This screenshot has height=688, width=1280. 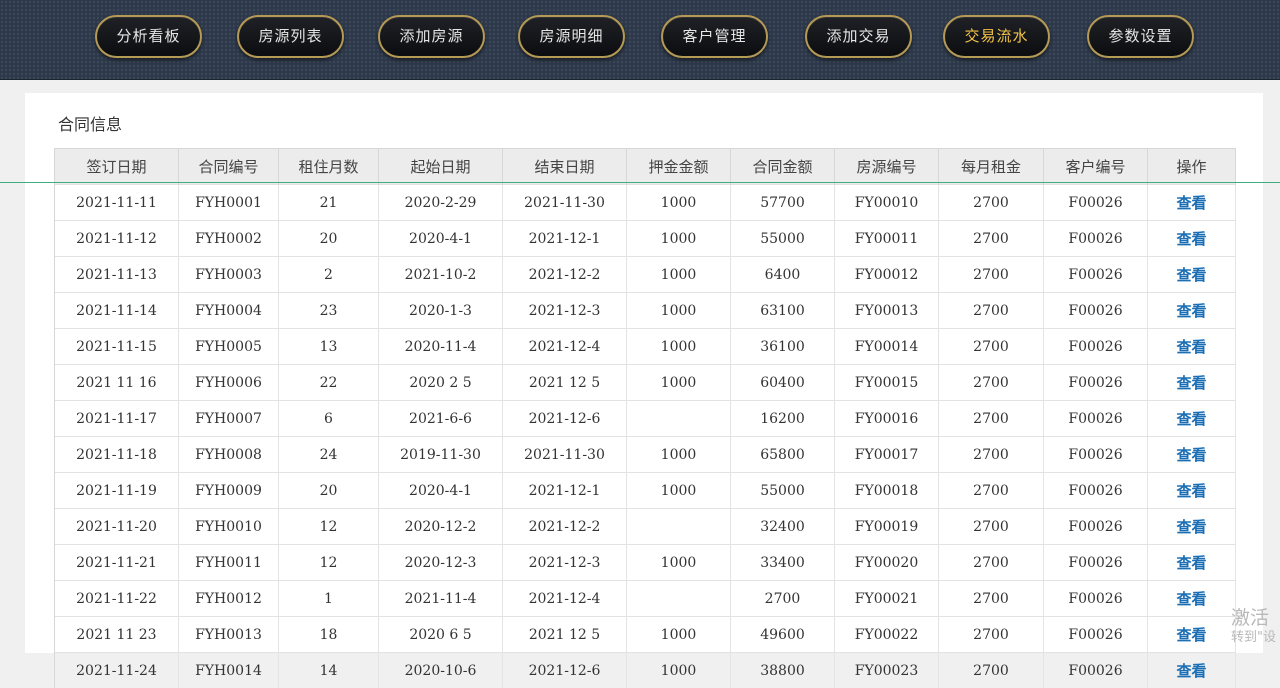 I want to click on cell-start-date: 2019-11-30, so click(x=441, y=455).